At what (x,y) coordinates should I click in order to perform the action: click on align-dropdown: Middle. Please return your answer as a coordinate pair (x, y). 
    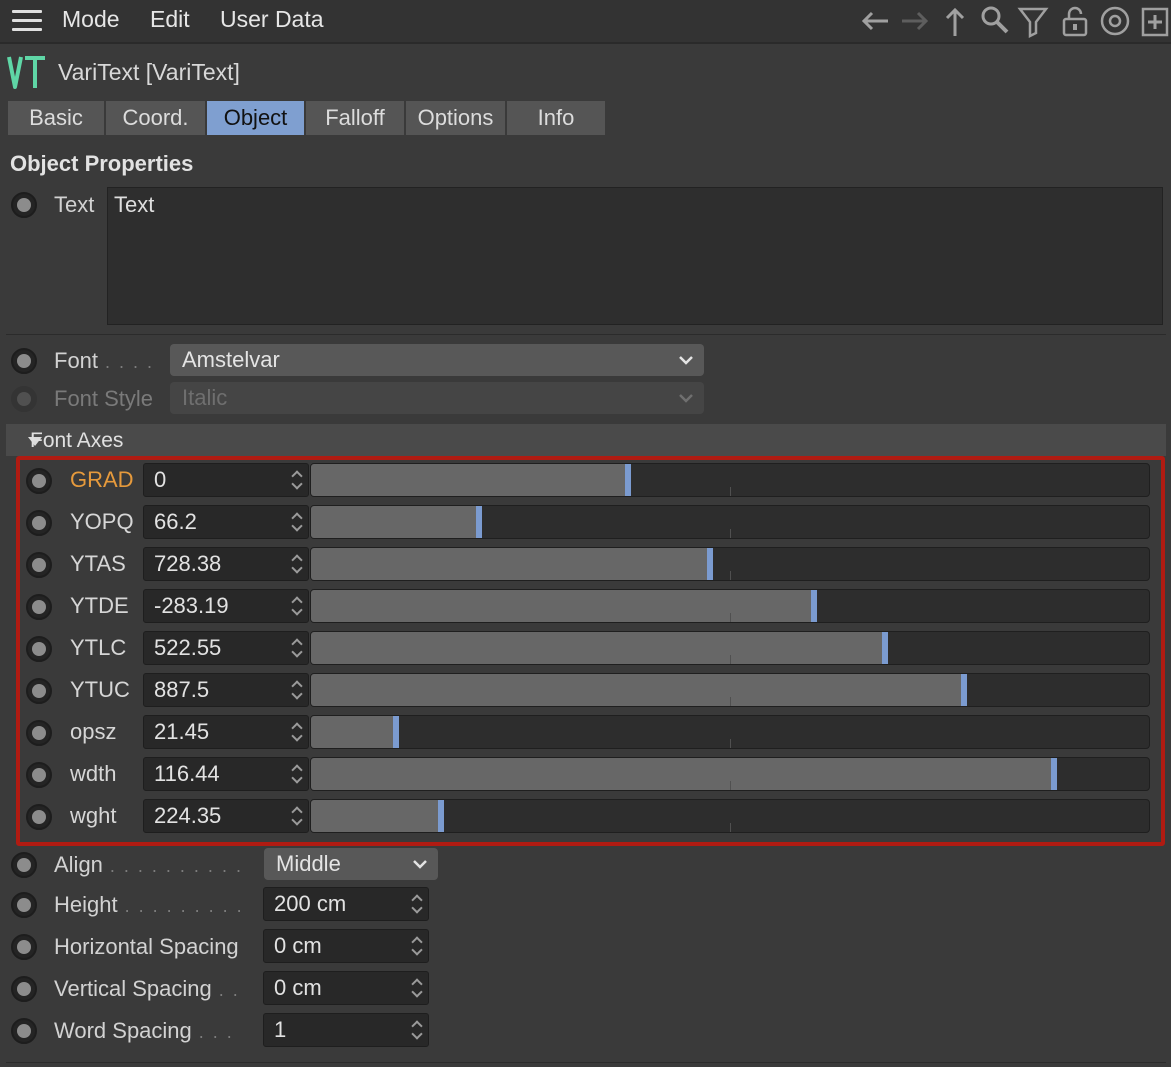
    Looking at the image, I should click on (351, 864).